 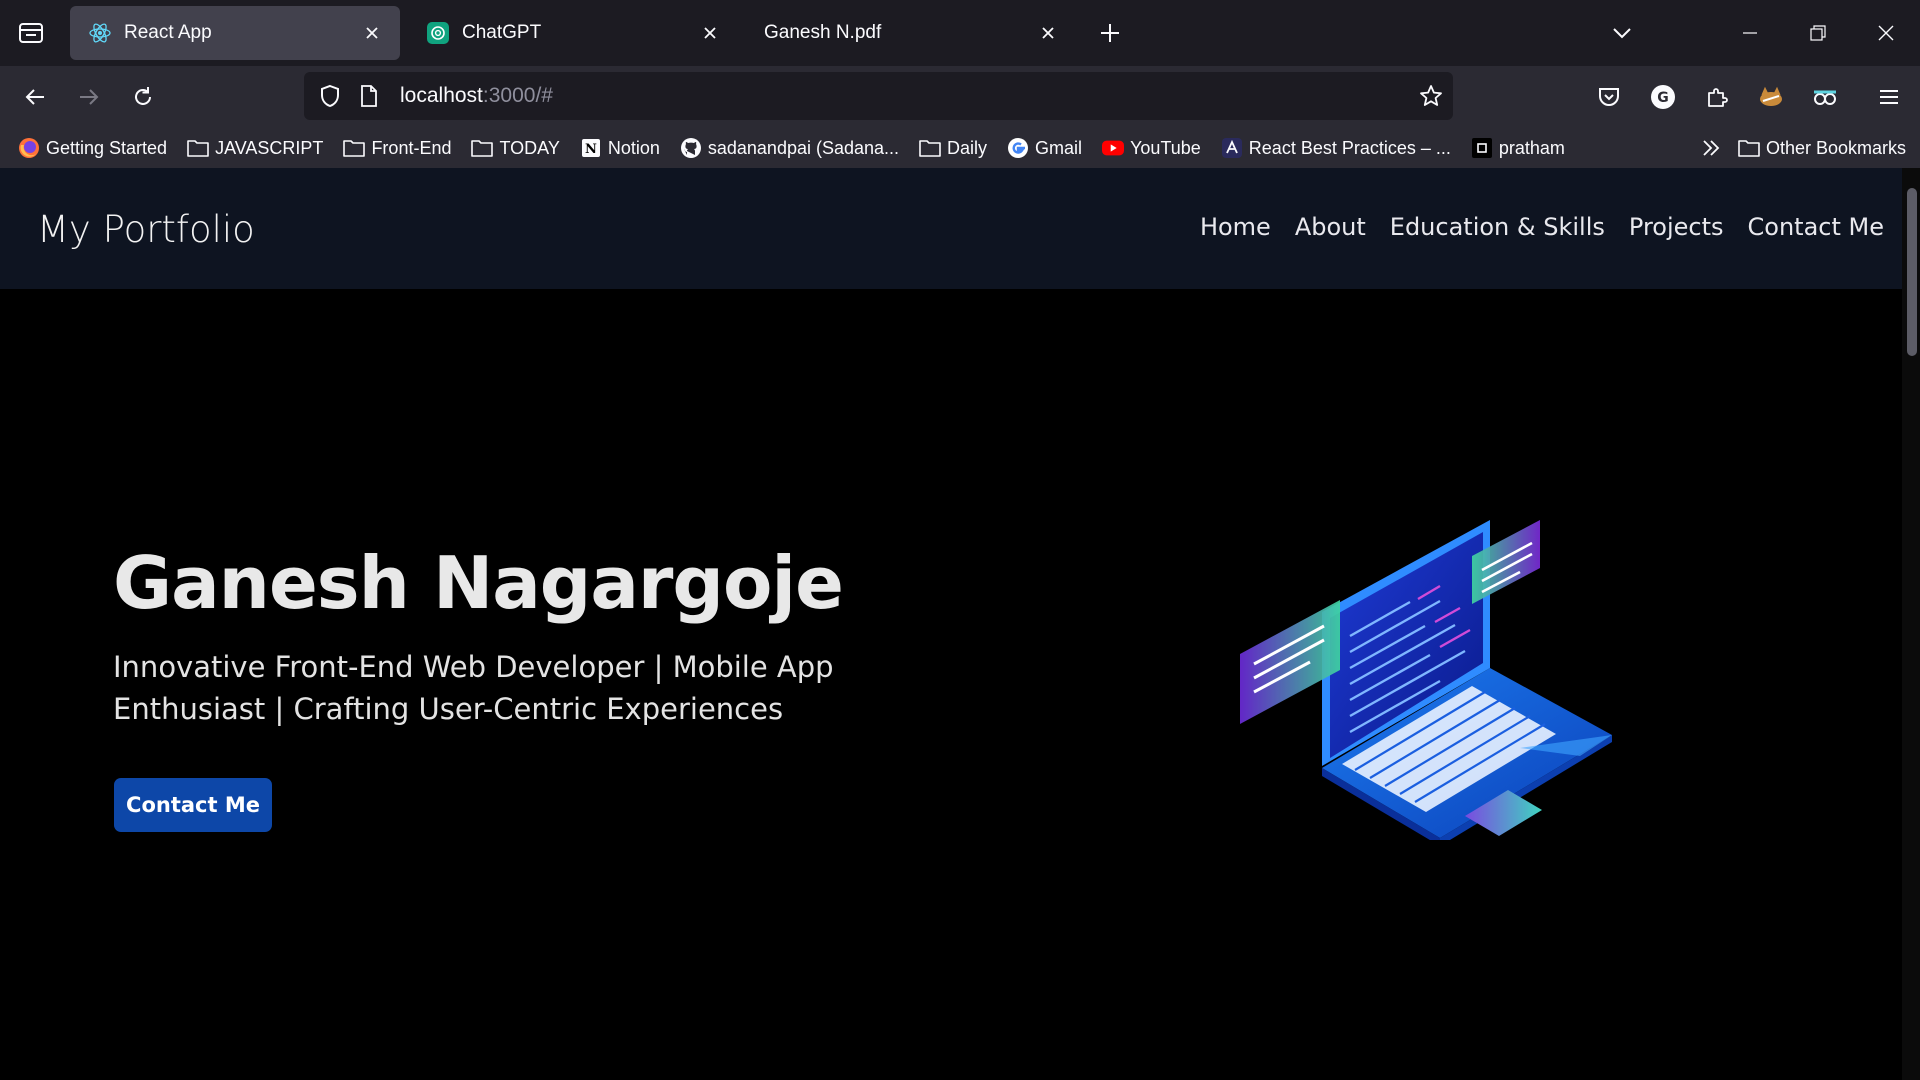 I want to click on bookmark-gmail: Gmail, so click(x=1044, y=148).